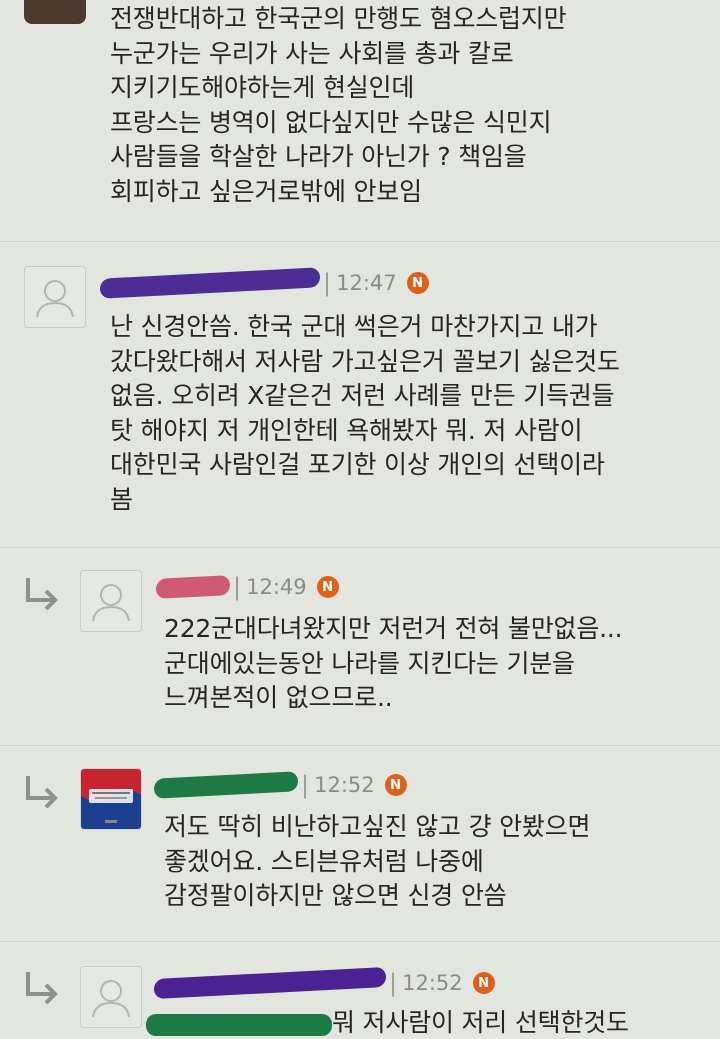 This screenshot has width=720, height=1039. What do you see at coordinates (357, 464) in the screenshot?
I see `comment-line: 대한민국 사람인걸 포기한 이상 개인의 선택이라` at bounding box center [357, 464].